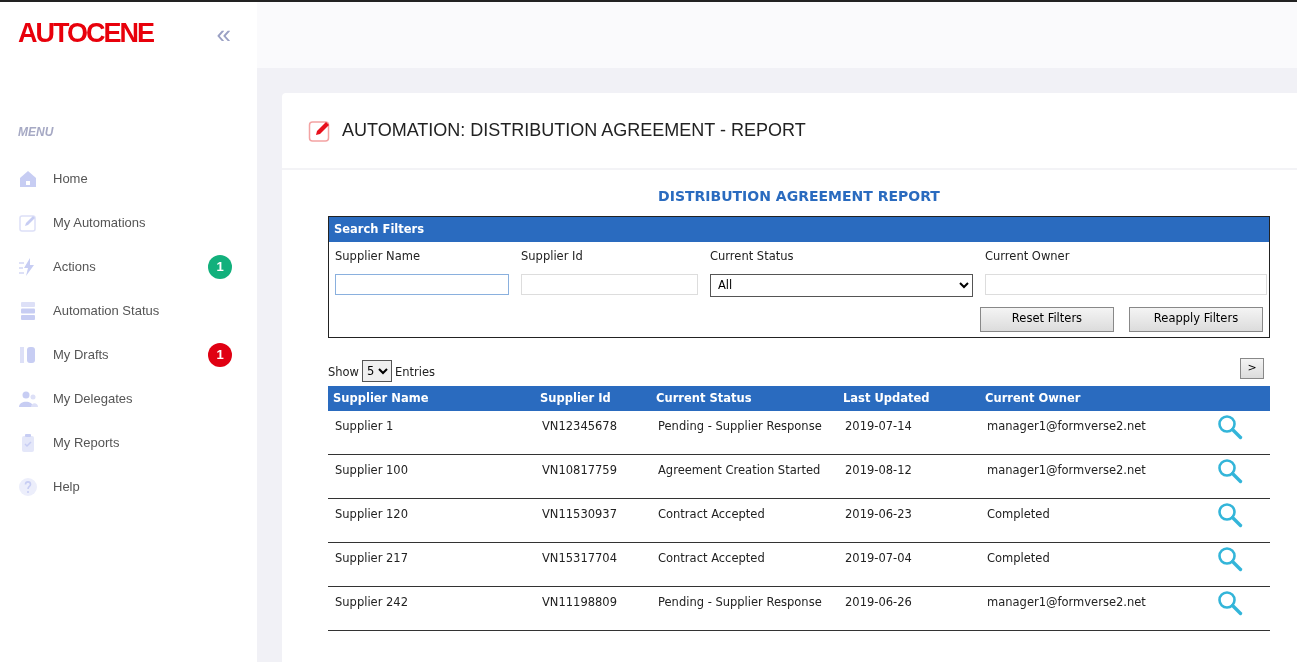  Describe the element at coordinates (744, 398) in the screenshot. I see `column-header: Current Status` at that location.